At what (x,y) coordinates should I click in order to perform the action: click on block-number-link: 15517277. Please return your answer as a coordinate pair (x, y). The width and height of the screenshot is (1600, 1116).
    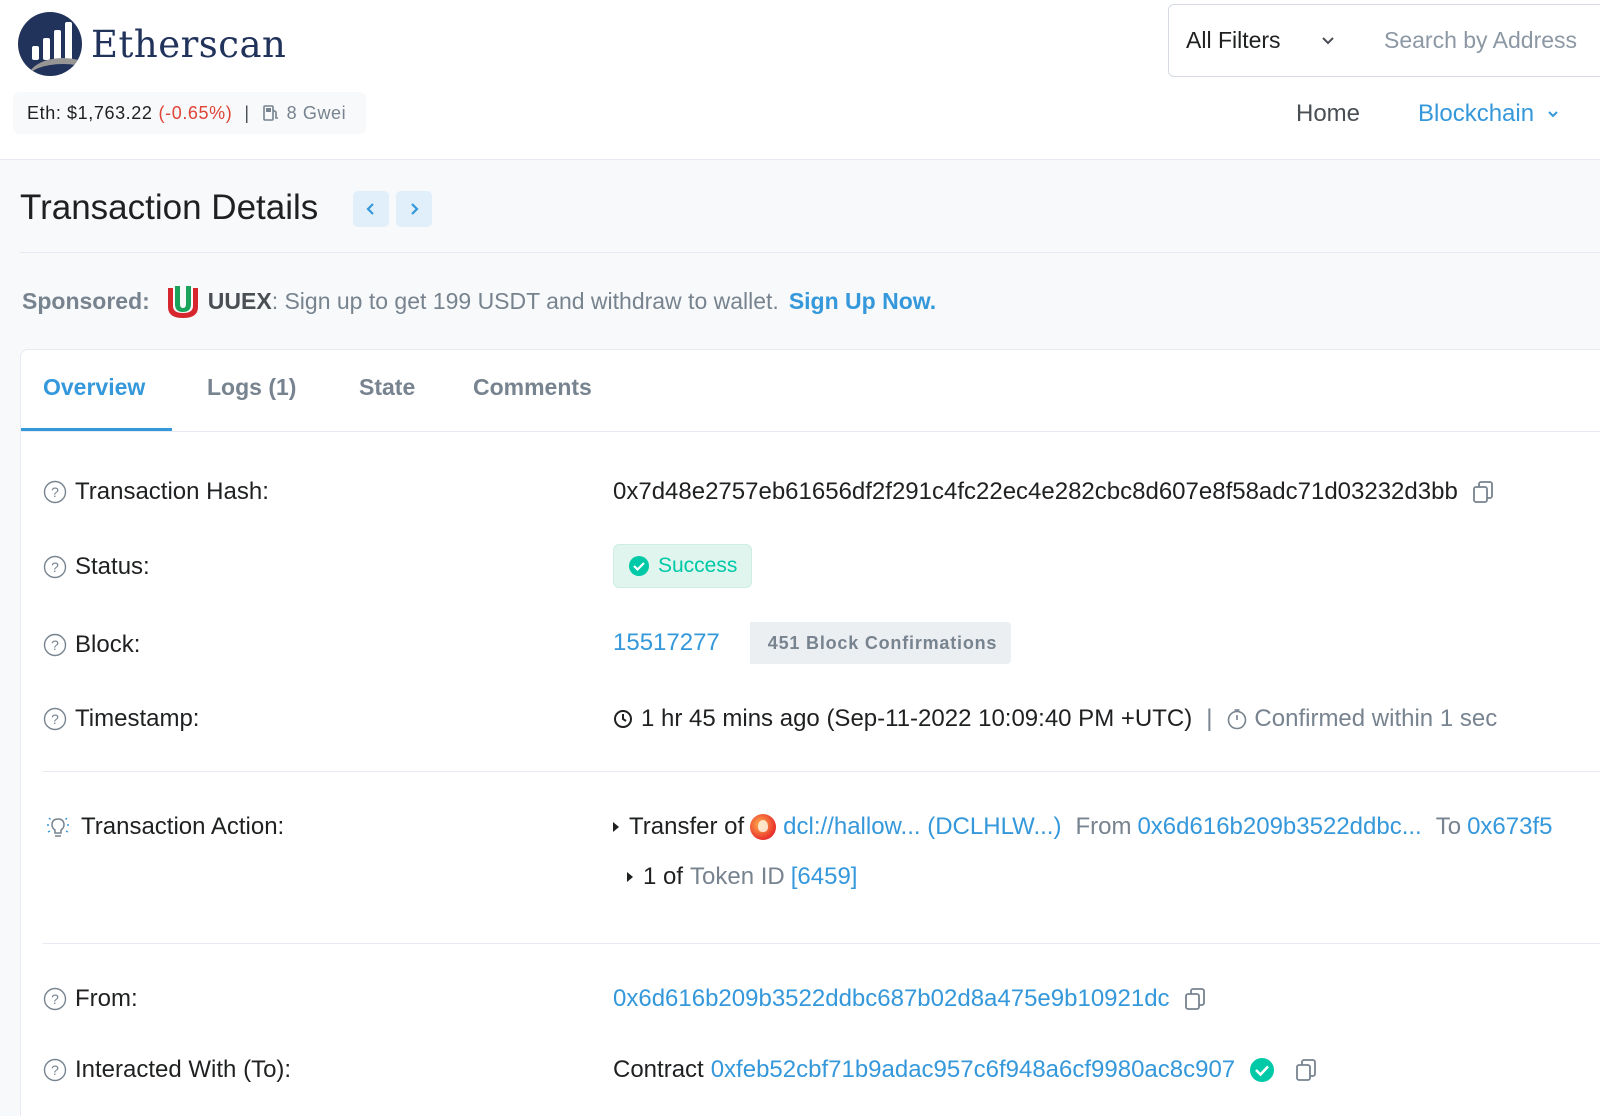
    Looking at the image, I should click on (666, 643).